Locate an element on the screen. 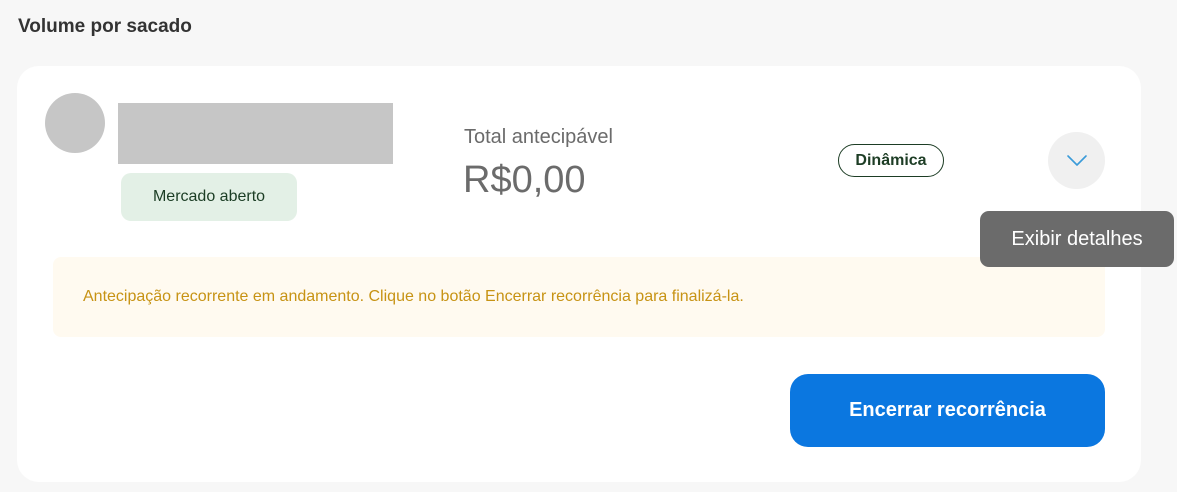 The height and width of the screenshot is (492, 1177). avatar is located at coordinates (75, 123).